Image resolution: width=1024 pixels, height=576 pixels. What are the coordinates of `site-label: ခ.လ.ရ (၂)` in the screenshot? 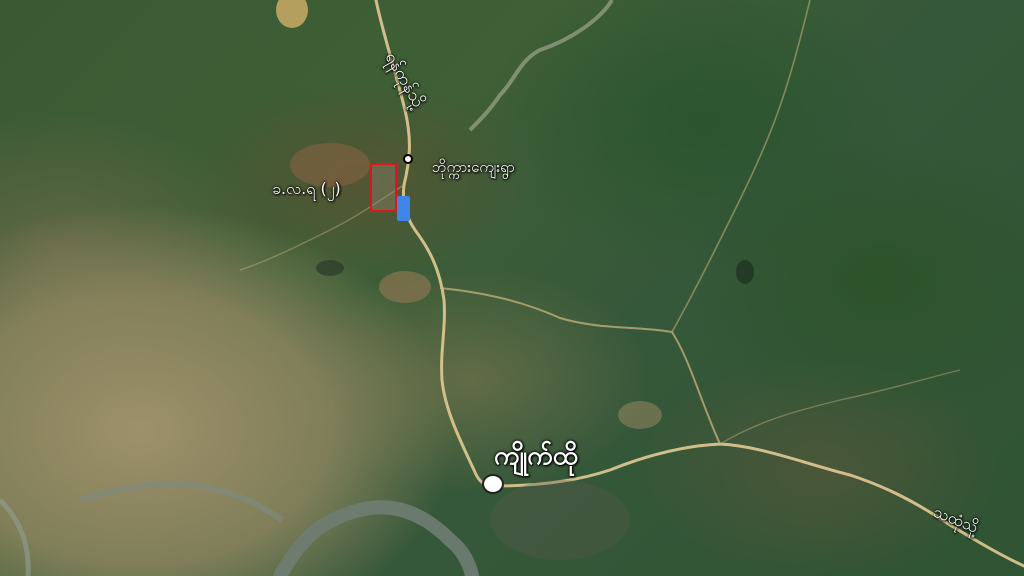 It's located at (306, 188).